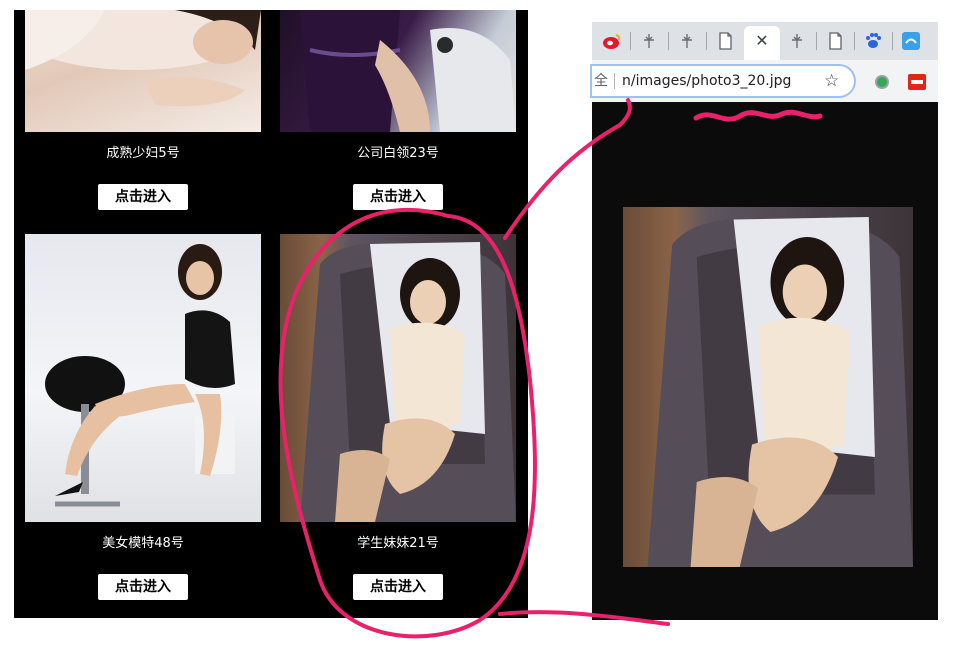 The width and height of the screenshot is (960, 656). Describe the element at coordinates (398, 153) in the screenshot. I see `card-caption: 公司白领23号` at that location.